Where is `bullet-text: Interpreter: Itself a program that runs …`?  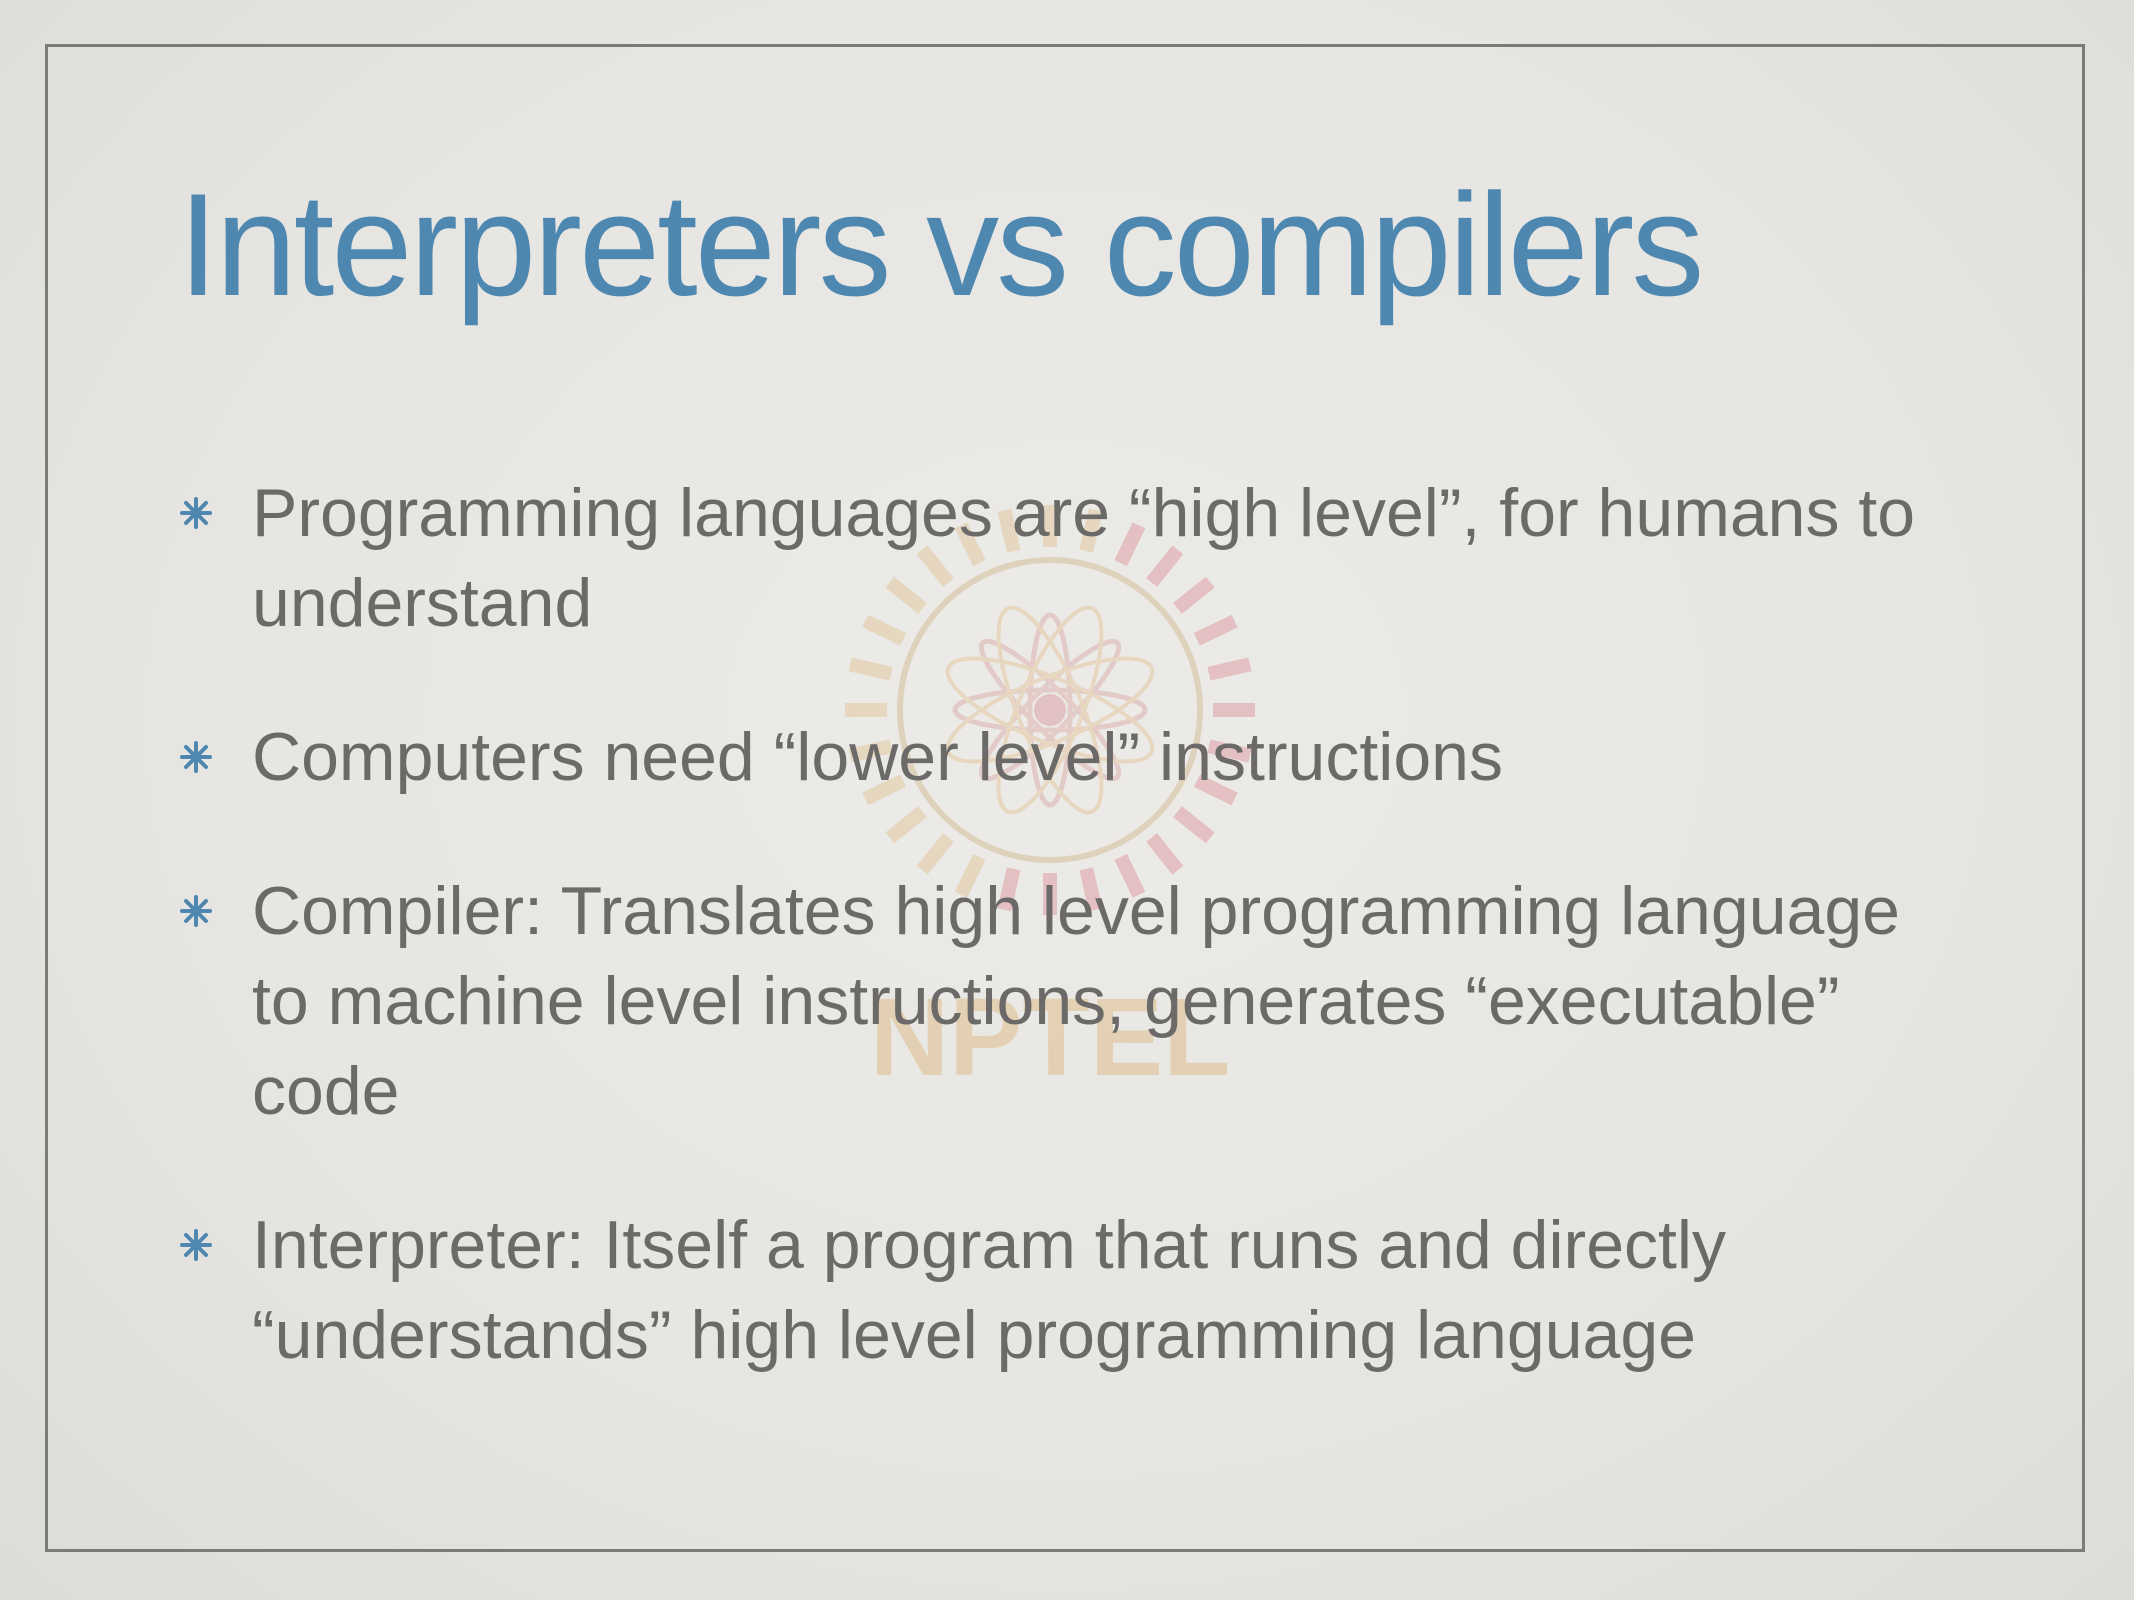 bullet-text: Interpreter: Itself a program that runs … is located at coordinates (989, 1290).